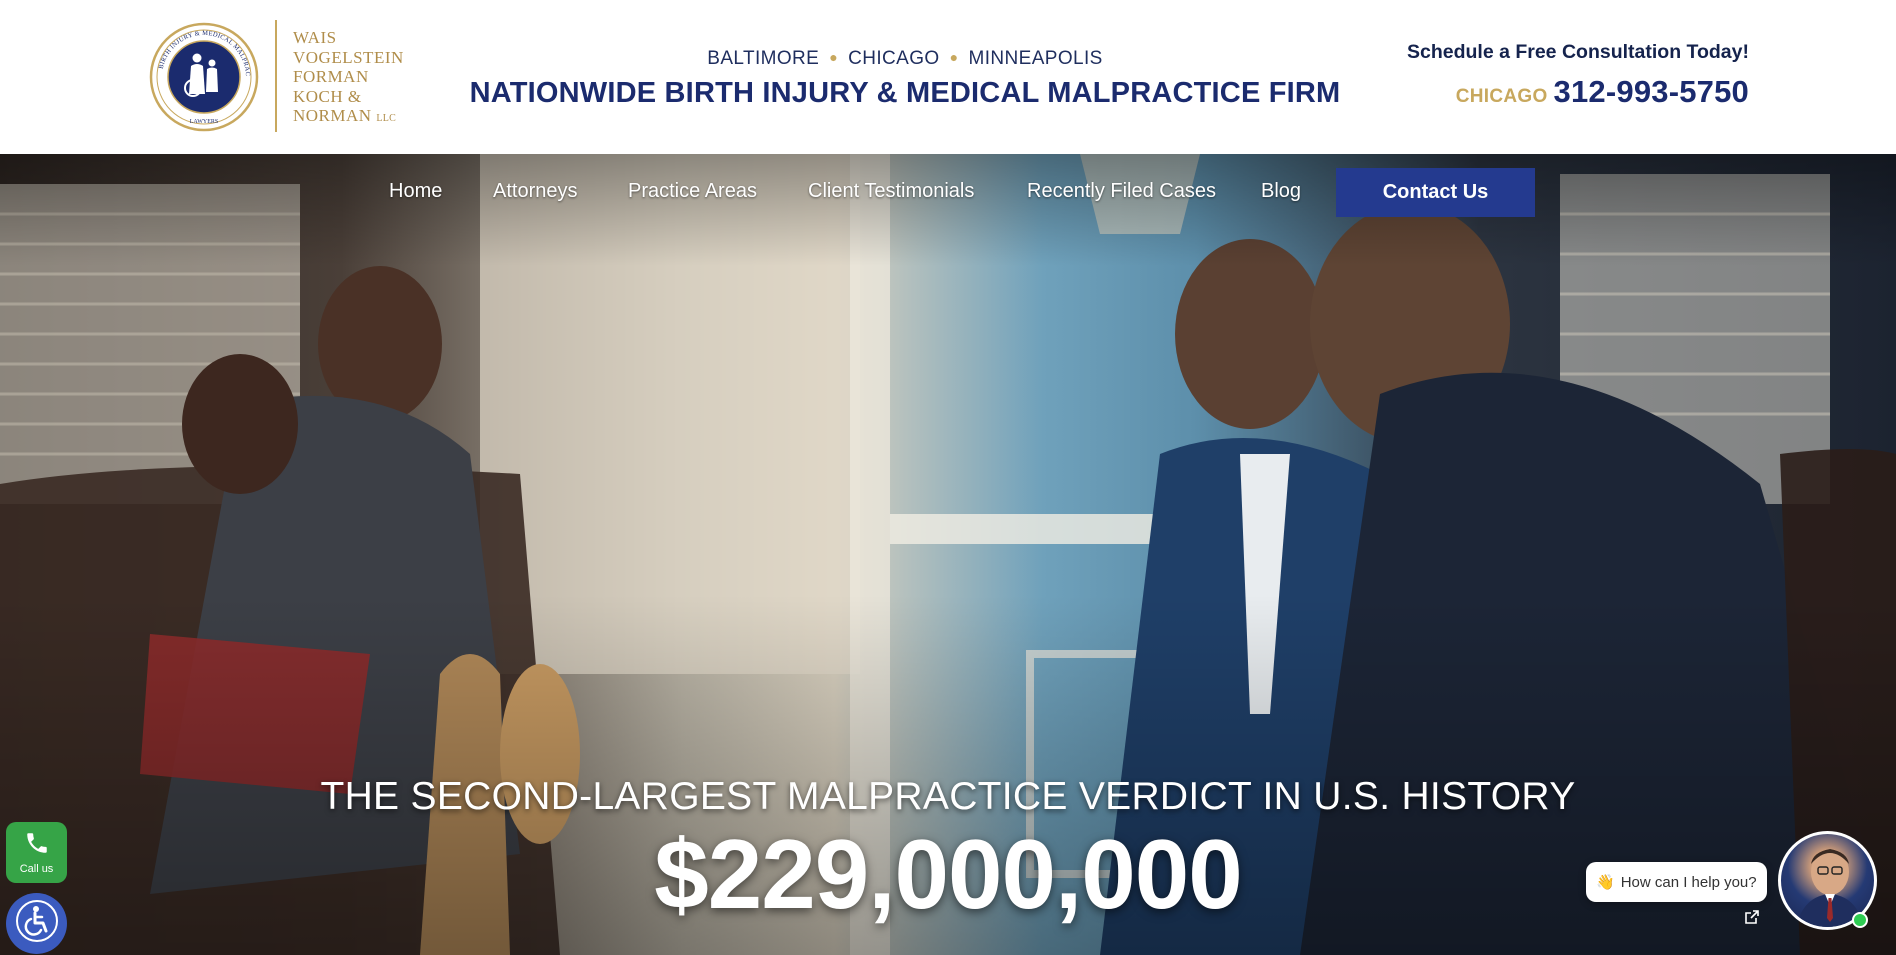 Image resolution: width=1896 pixels, height=955 pixels. Describe the element at coordinates (386, 118) in the screenshot. I see `logo-llc: LLC` at that location.